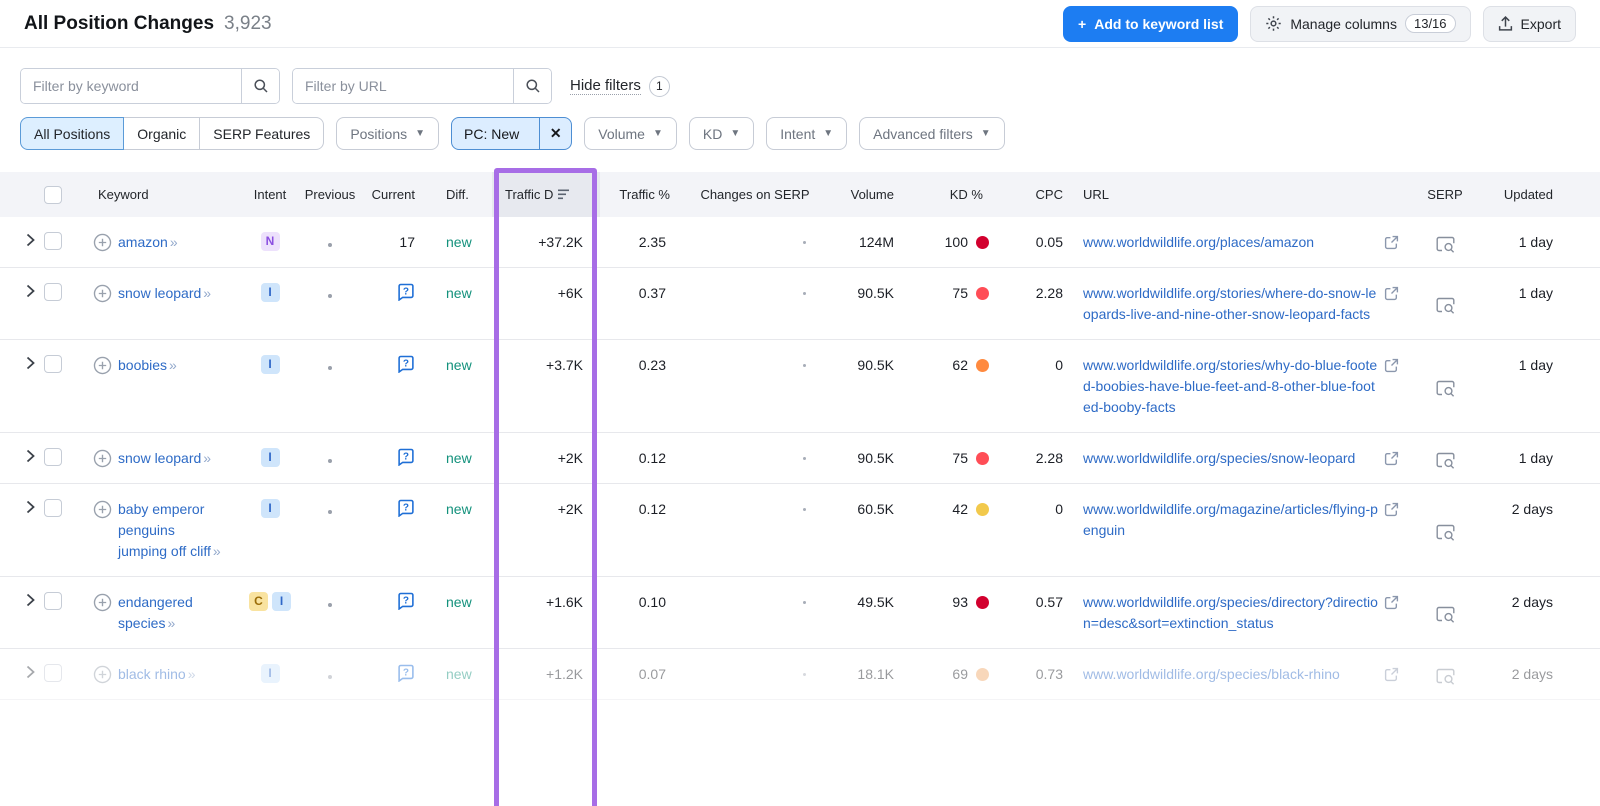 The height and width of the screenshot is (806, 1600). Describe the element at coordinates (1151, 23) in the screenshot. I see `add-to-keyword-list-button: + Add to keyword list` at that location.